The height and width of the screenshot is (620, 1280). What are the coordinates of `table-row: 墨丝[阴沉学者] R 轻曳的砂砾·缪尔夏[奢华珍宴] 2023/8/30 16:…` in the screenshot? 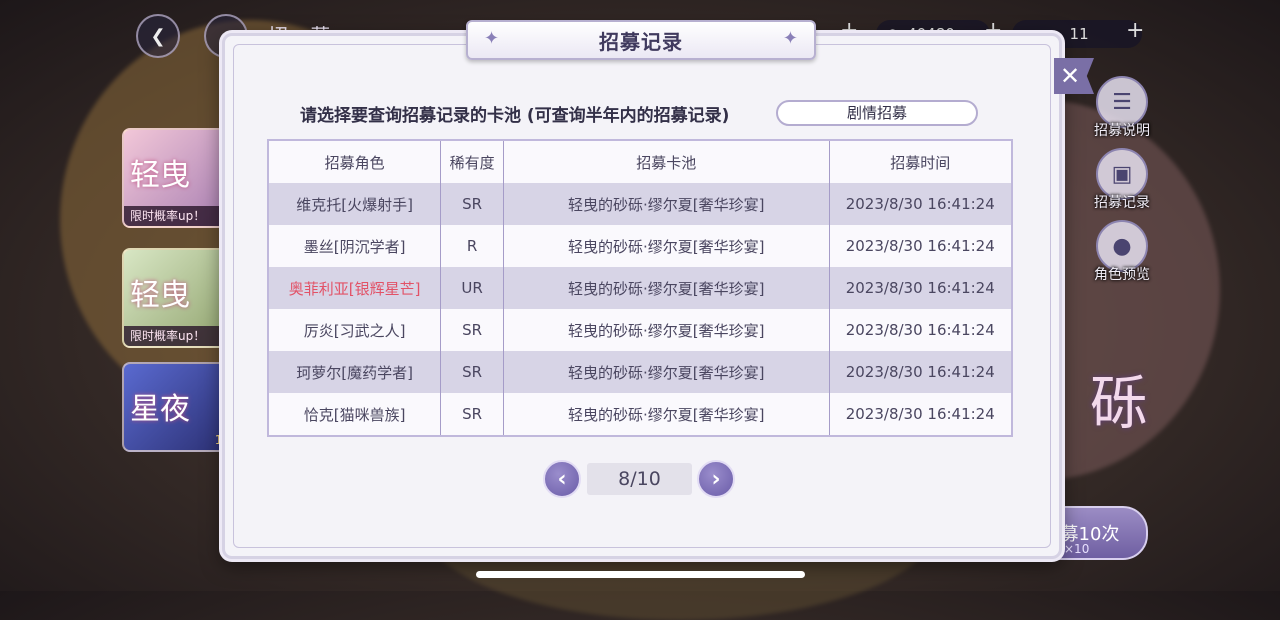 It's located at (640, 246).